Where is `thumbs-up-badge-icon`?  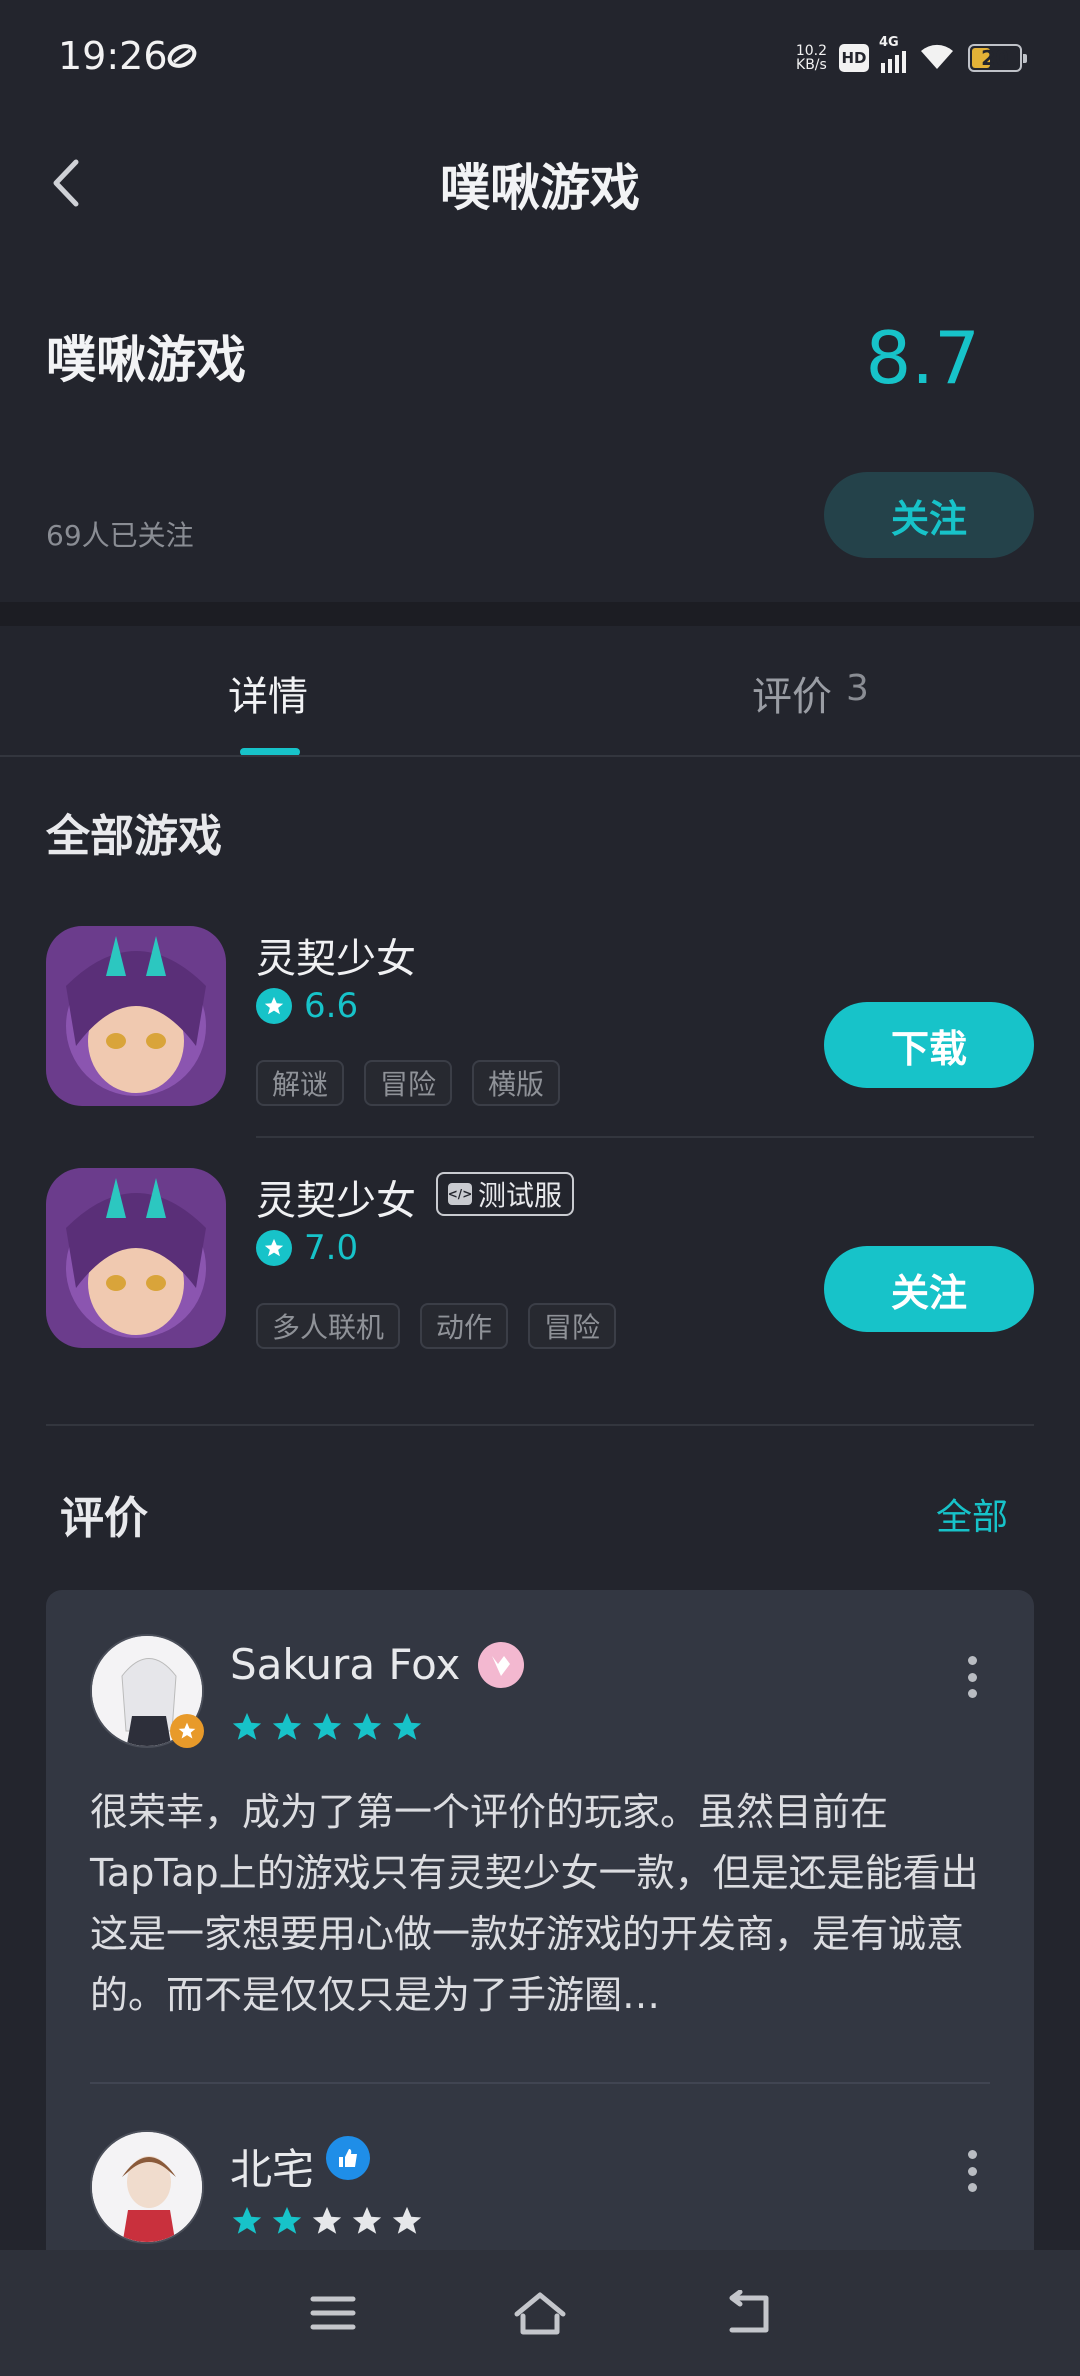
thumbs-up-badge-icon is located at coordinates (348, 2158).